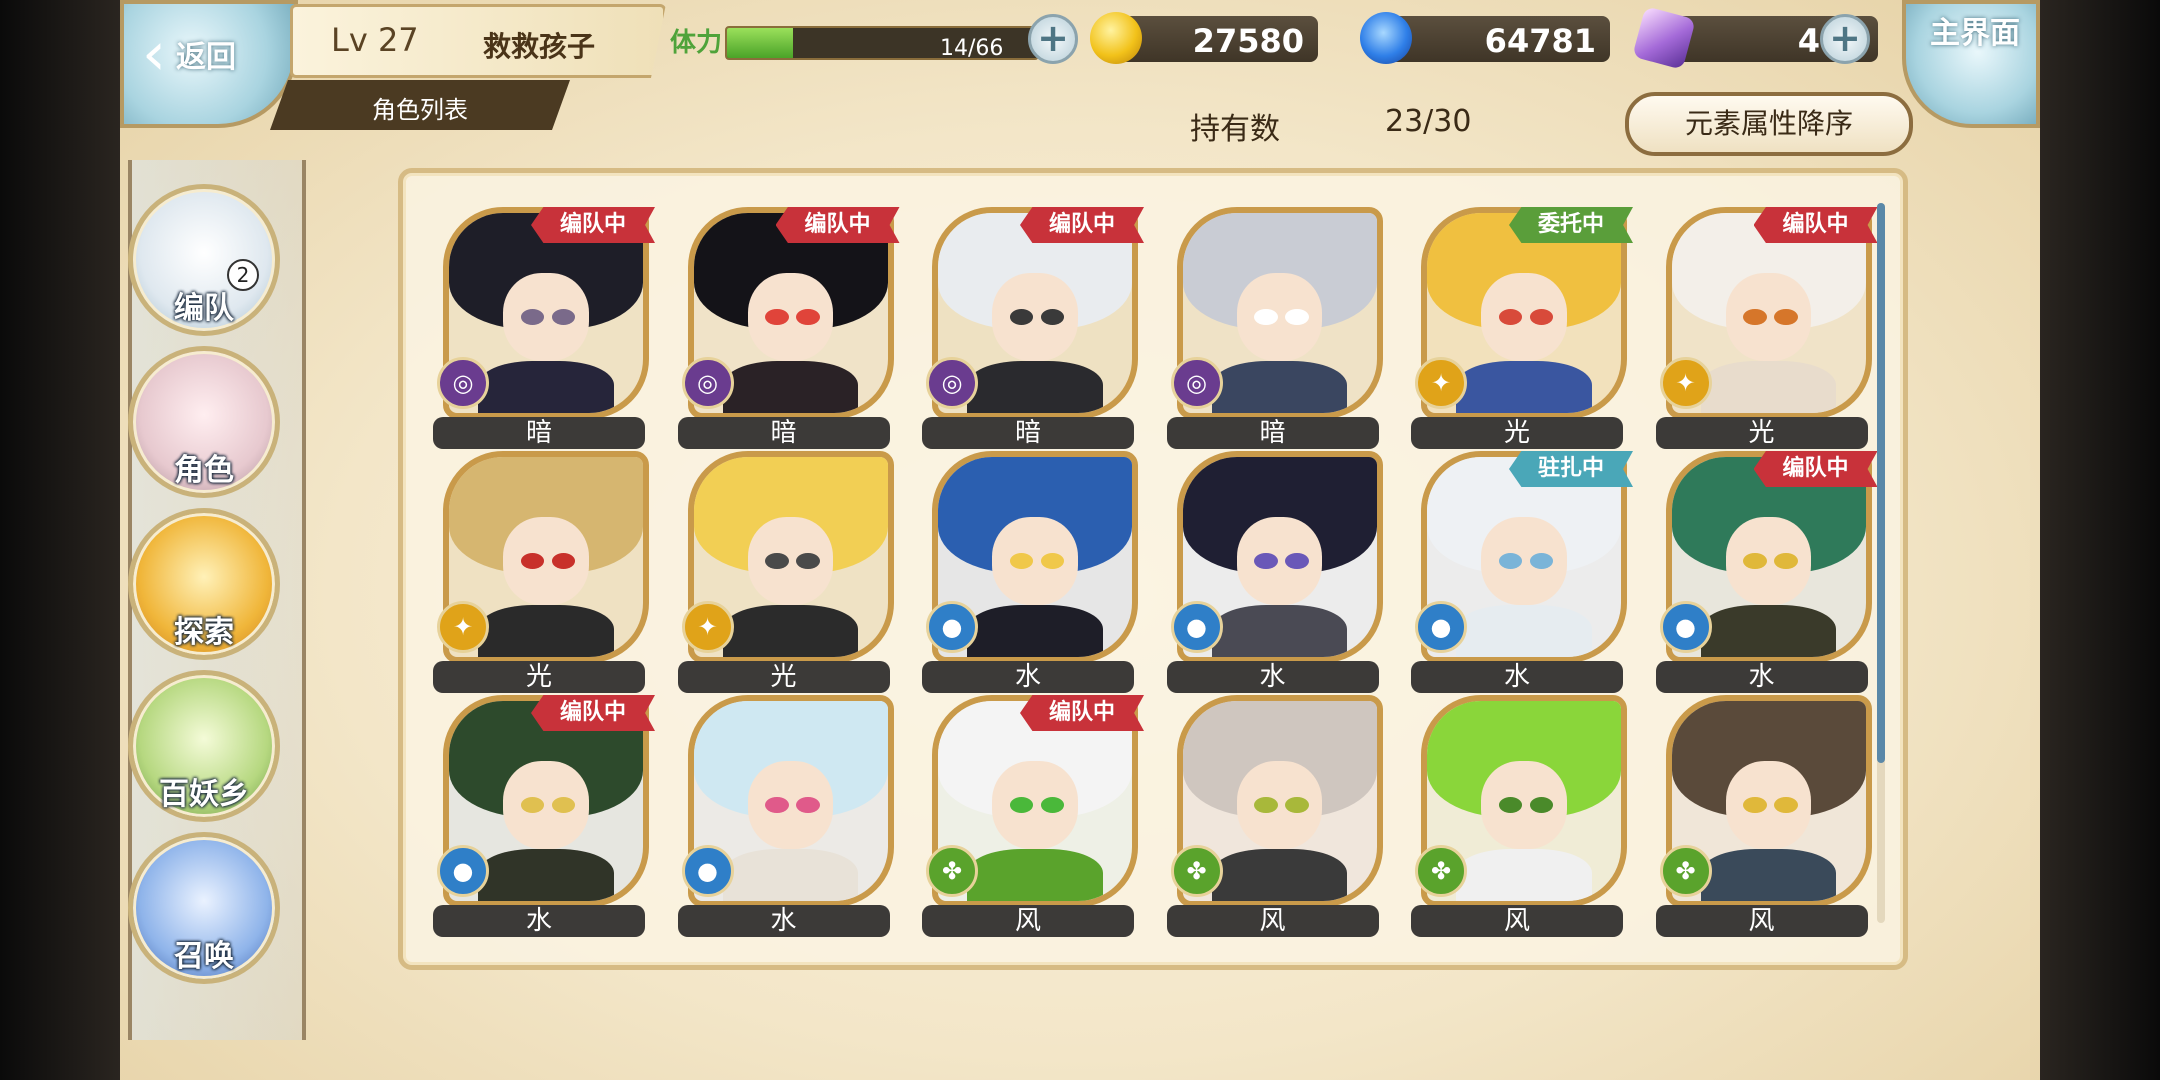 The image size is (2160, 1080). Describe the element at coordinates (1522, 328) in the screenshot. I see `character-card: ✦ 委托中光` at that location.